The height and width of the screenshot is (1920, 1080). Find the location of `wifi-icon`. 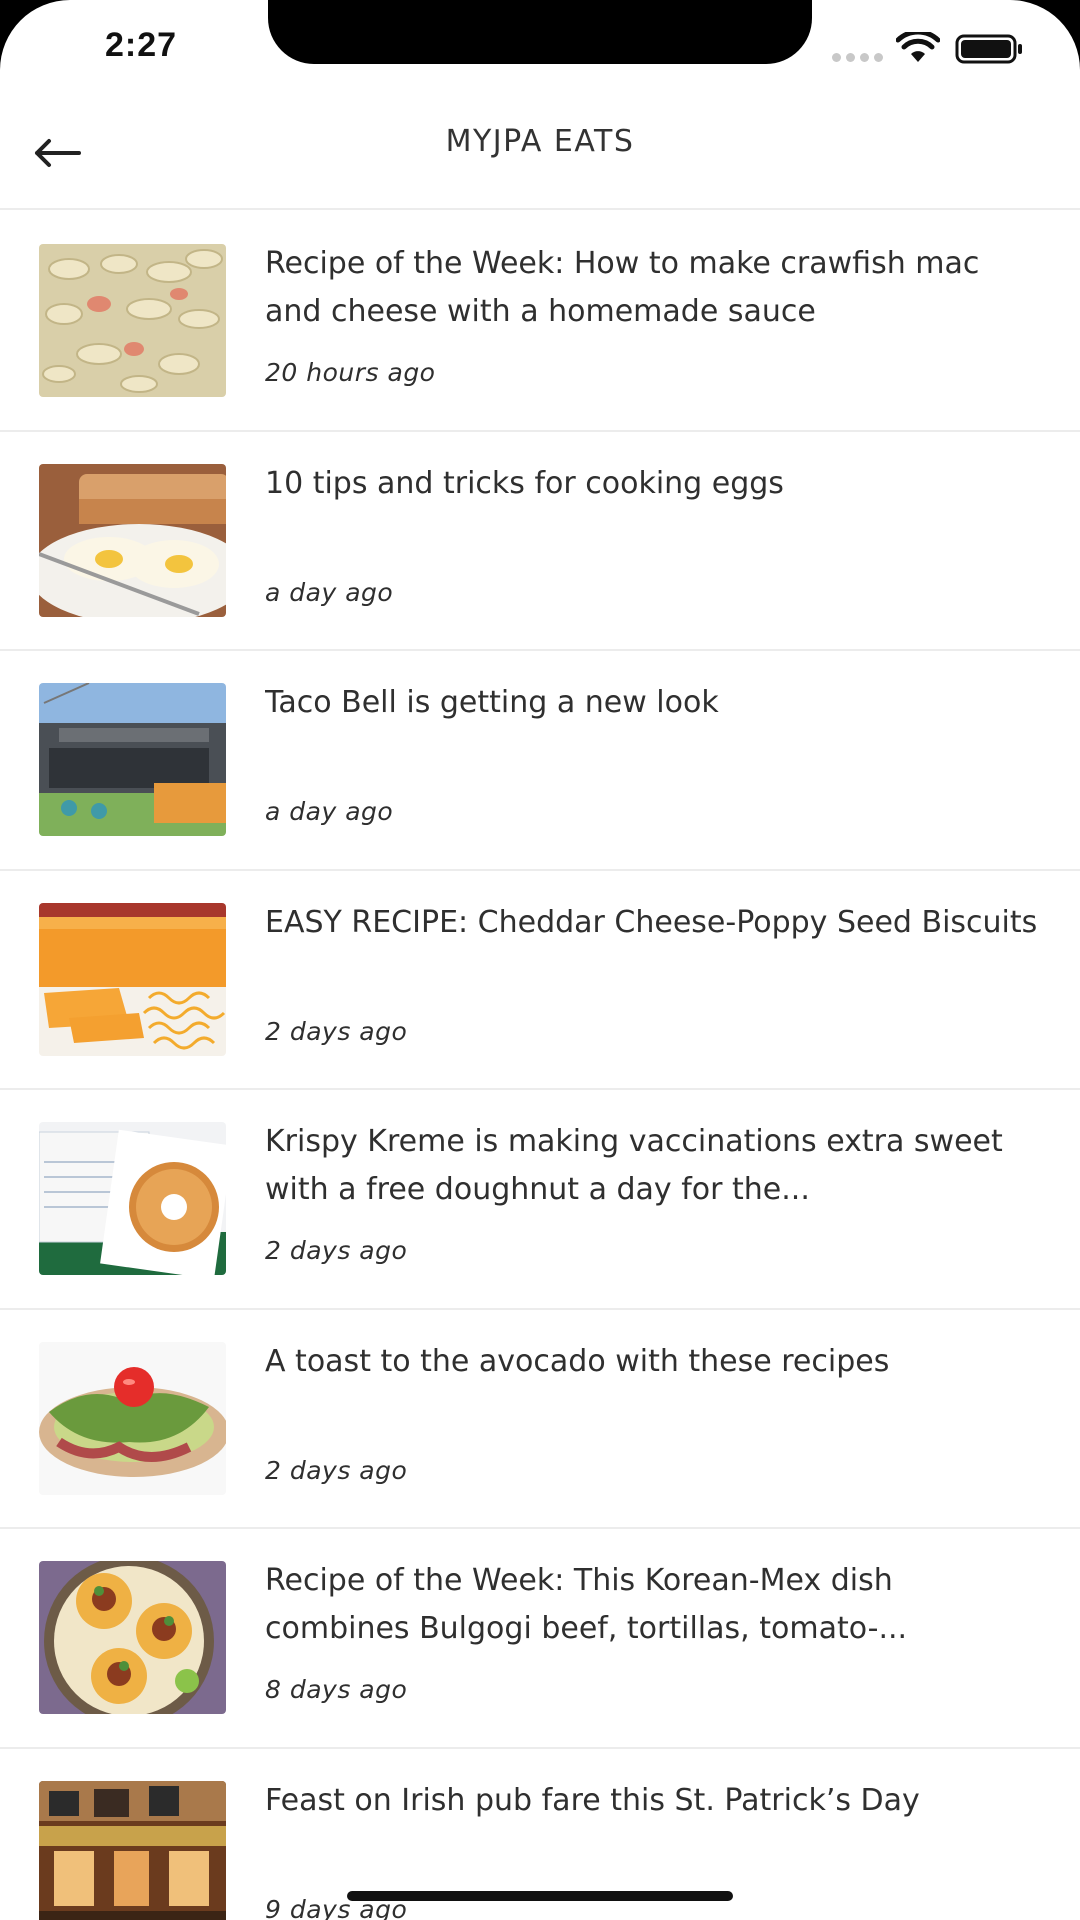

wifi-icon is located at coordinates (918, 47).